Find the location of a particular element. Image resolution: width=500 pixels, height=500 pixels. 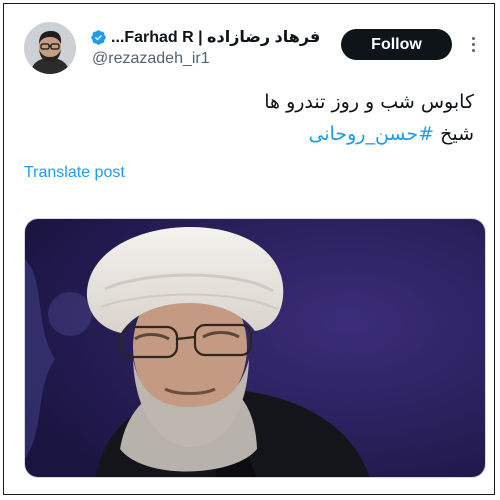

tweet-text: کابوس شب و روز تندرو ها شیخ #حسن_روحانی is located at coordinates (254, 118).